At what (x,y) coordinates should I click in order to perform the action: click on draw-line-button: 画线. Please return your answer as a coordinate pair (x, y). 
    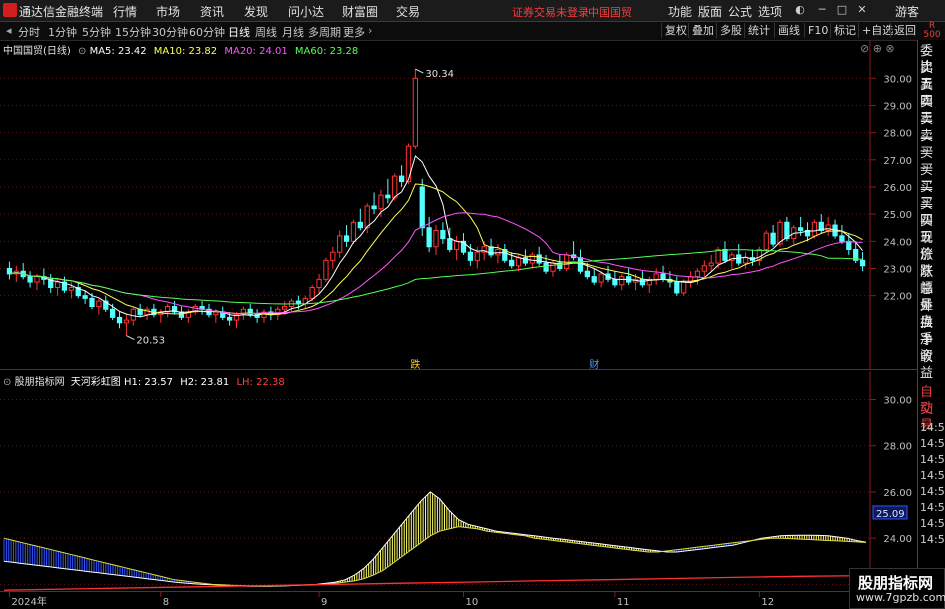
    Looking at the image, I should click on (788, 30).